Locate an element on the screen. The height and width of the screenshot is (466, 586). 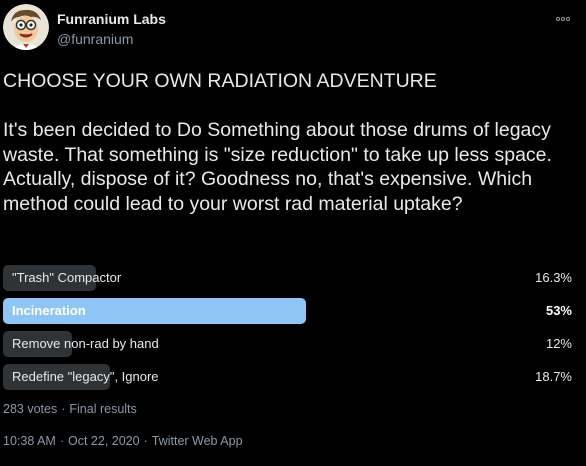
poll-option-percent: 16.3% is located at coordinates (553, 277).